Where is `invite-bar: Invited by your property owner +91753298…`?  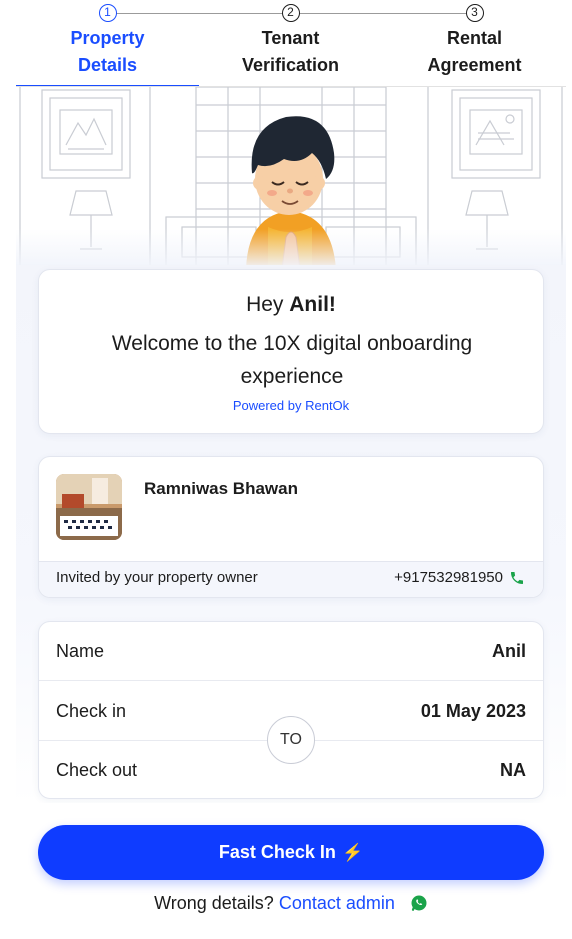
invite-bar: Invited by your property owner +91753298… is located at coordinates (291, 579).